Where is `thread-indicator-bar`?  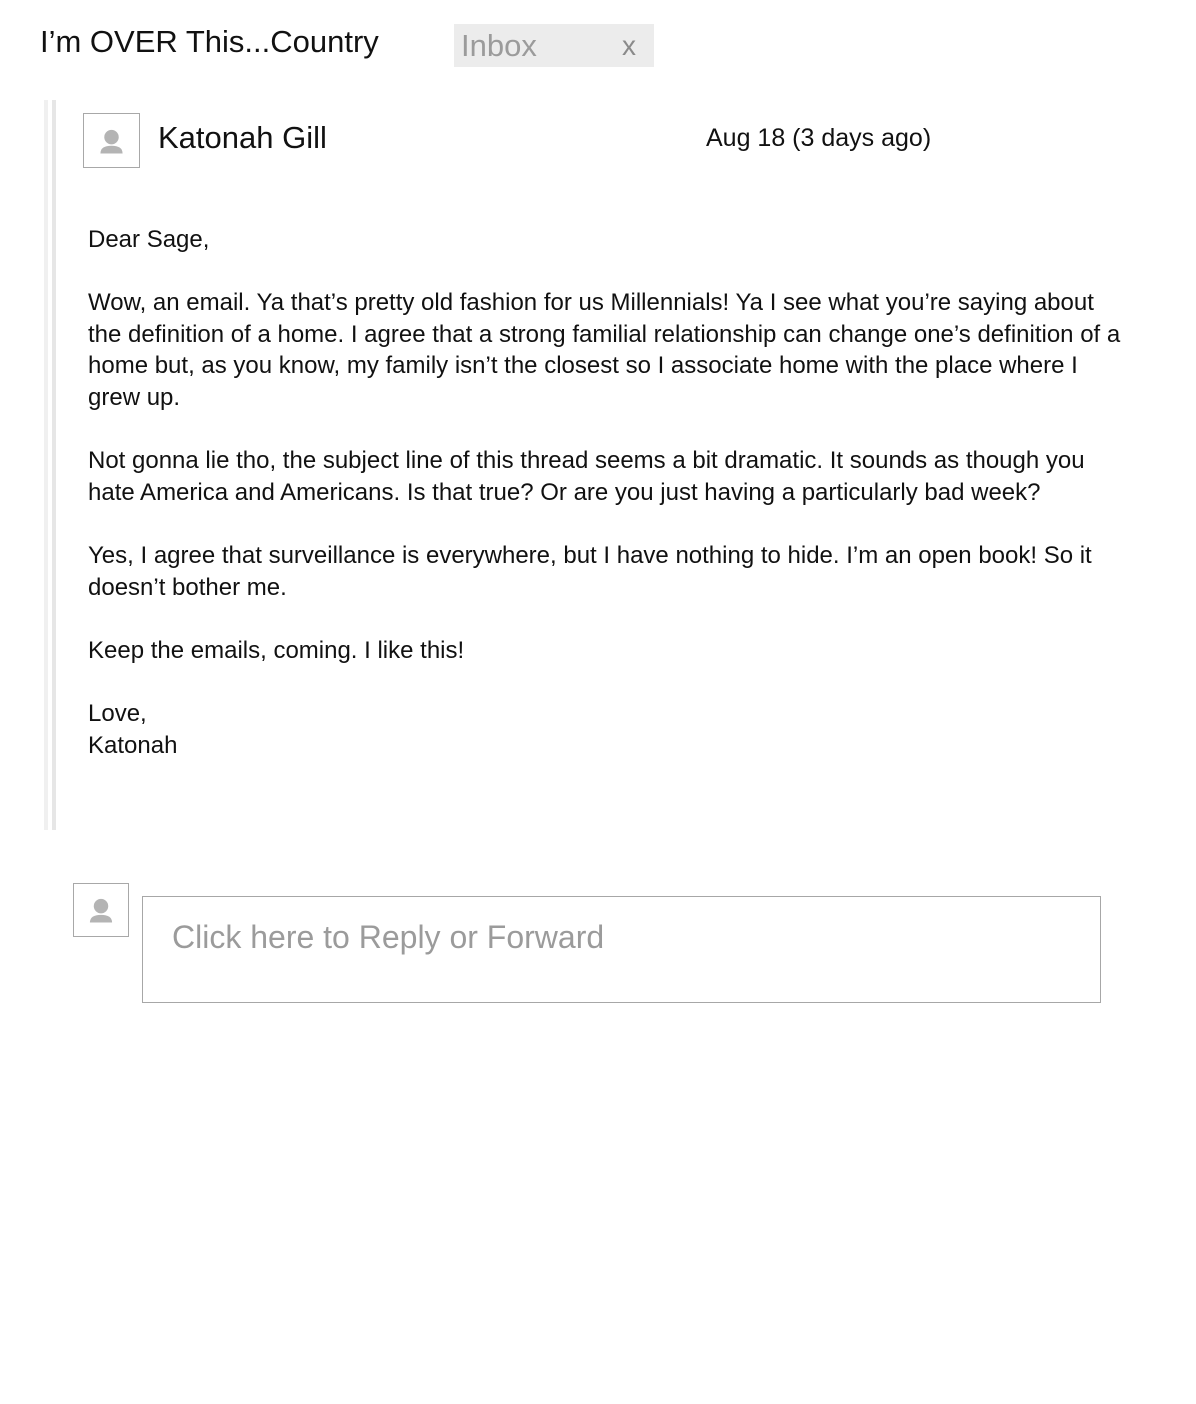 thread-indicator-bar is located at coordinates (50, 465).